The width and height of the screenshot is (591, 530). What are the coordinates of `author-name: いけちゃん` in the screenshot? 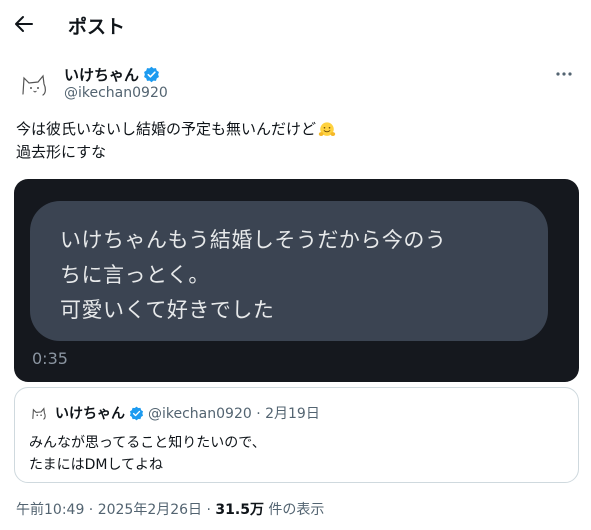 It's located at (112, 74).